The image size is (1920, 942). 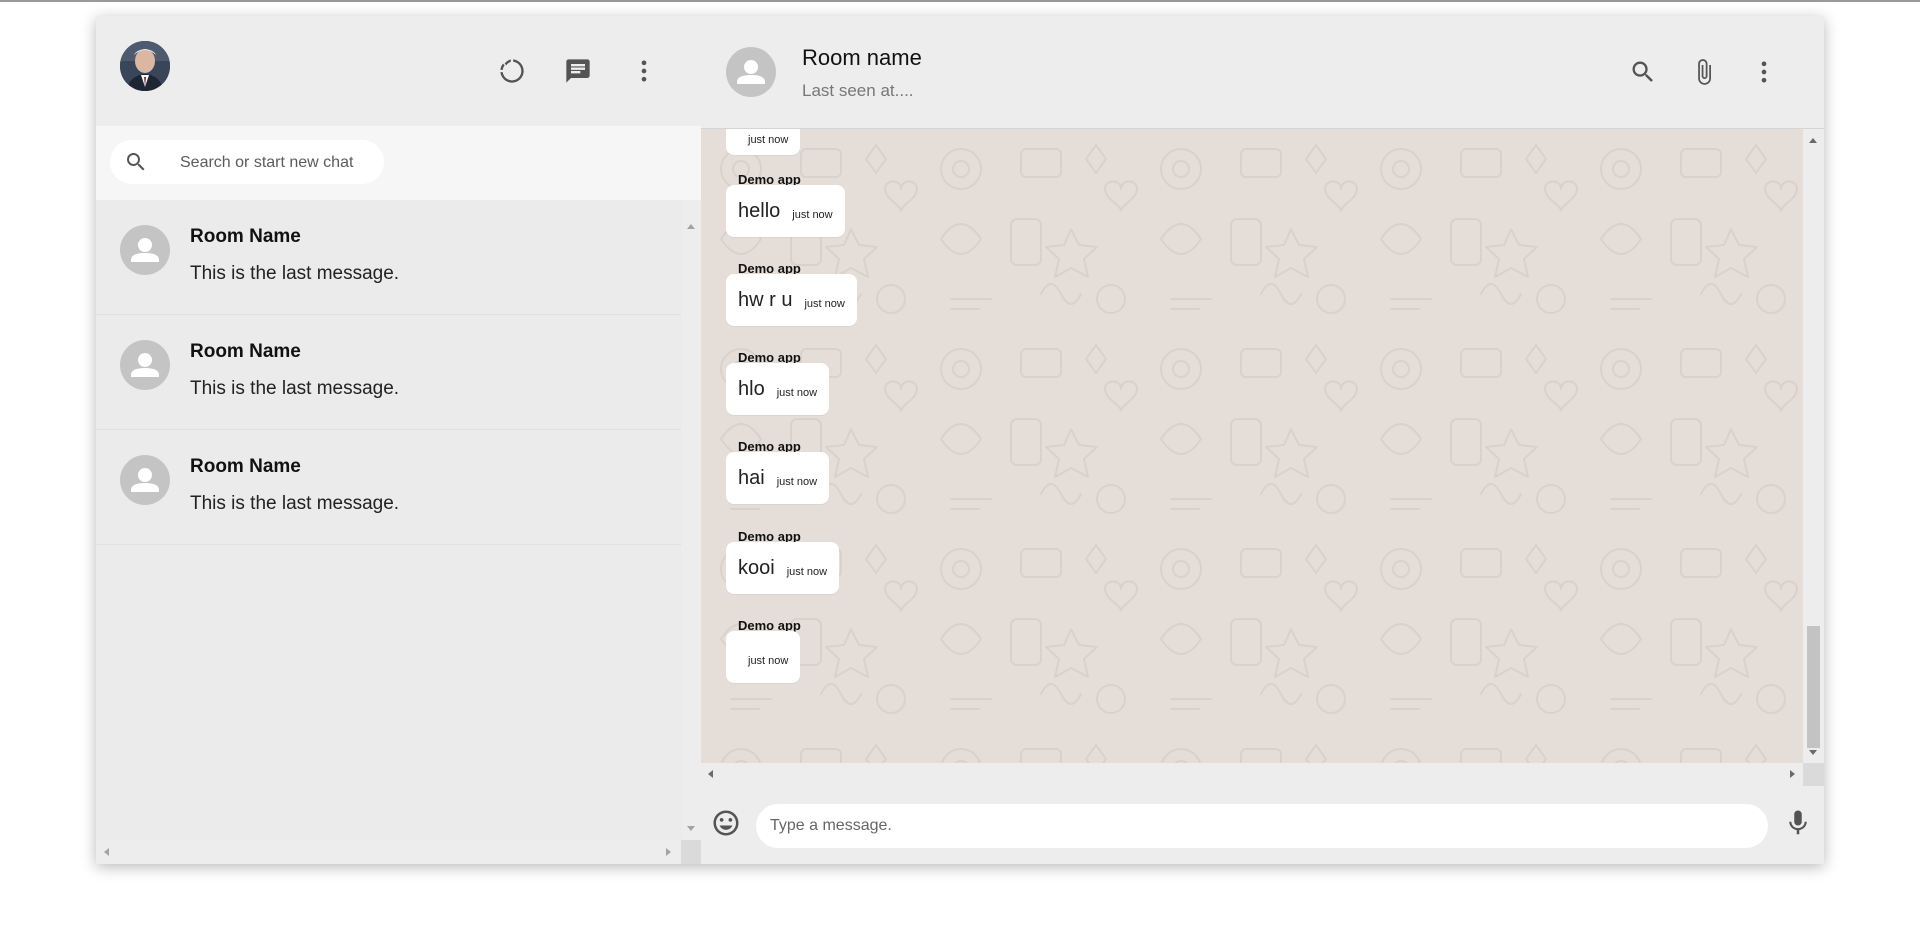 I want to click on mic-icon, so click(x=1798, y=823).